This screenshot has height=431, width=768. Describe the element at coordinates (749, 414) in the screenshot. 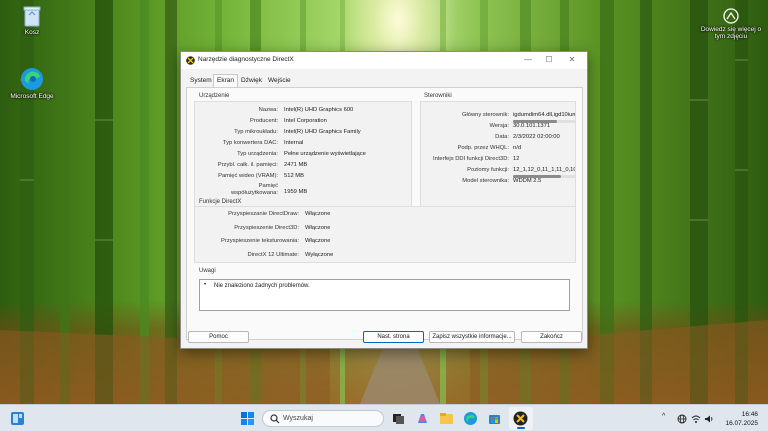

I see `clock-time: 16:46` at that location.